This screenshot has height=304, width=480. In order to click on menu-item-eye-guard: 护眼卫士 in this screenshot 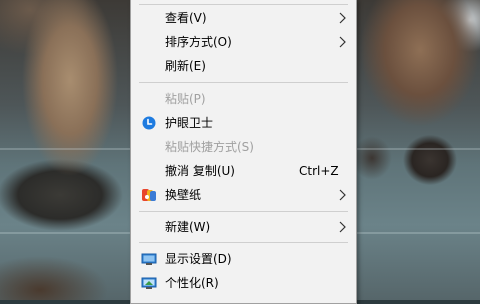, I will do `click(243, 123)`.